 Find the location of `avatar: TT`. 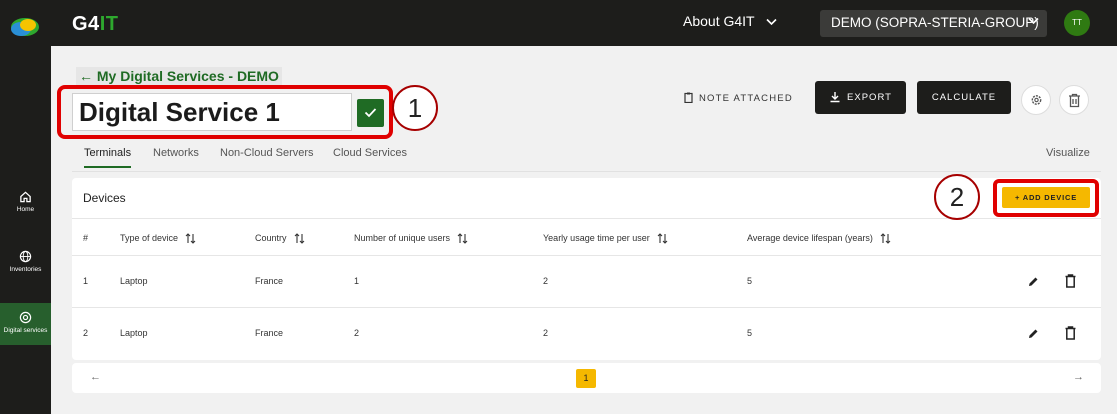

avatar: TT is located at coordinates (1077, 23).